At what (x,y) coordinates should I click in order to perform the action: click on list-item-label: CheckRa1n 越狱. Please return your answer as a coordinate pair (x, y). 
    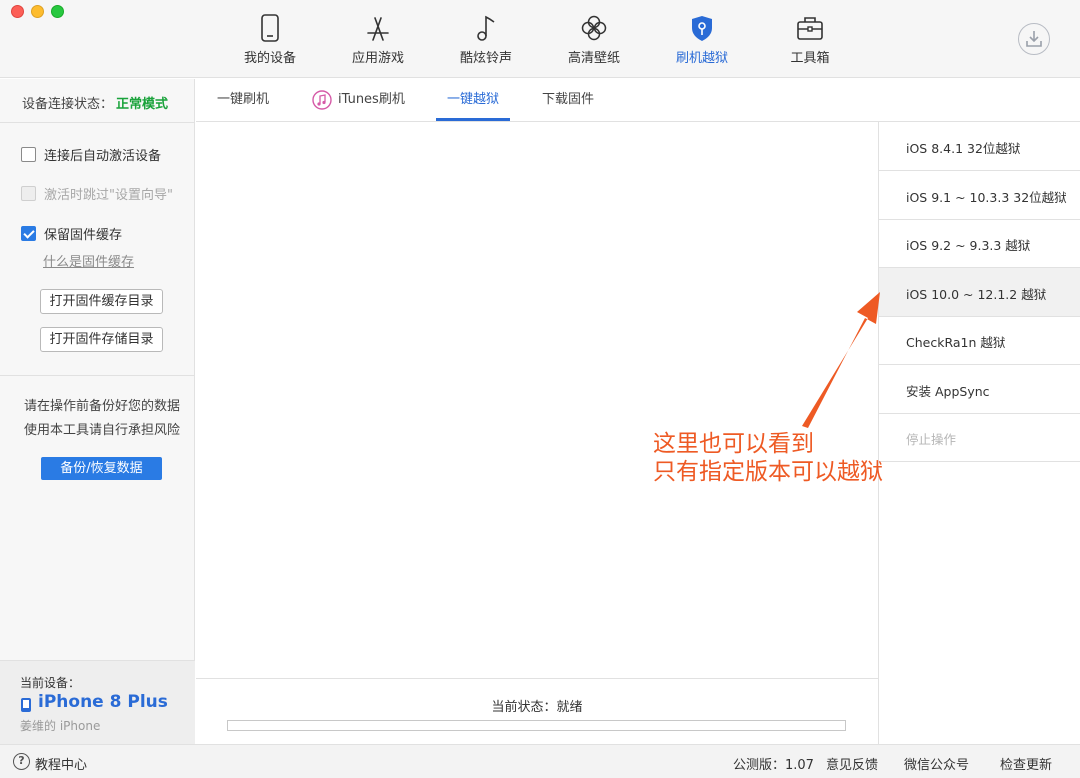
    Looking at the image, I should click on (956, 342).